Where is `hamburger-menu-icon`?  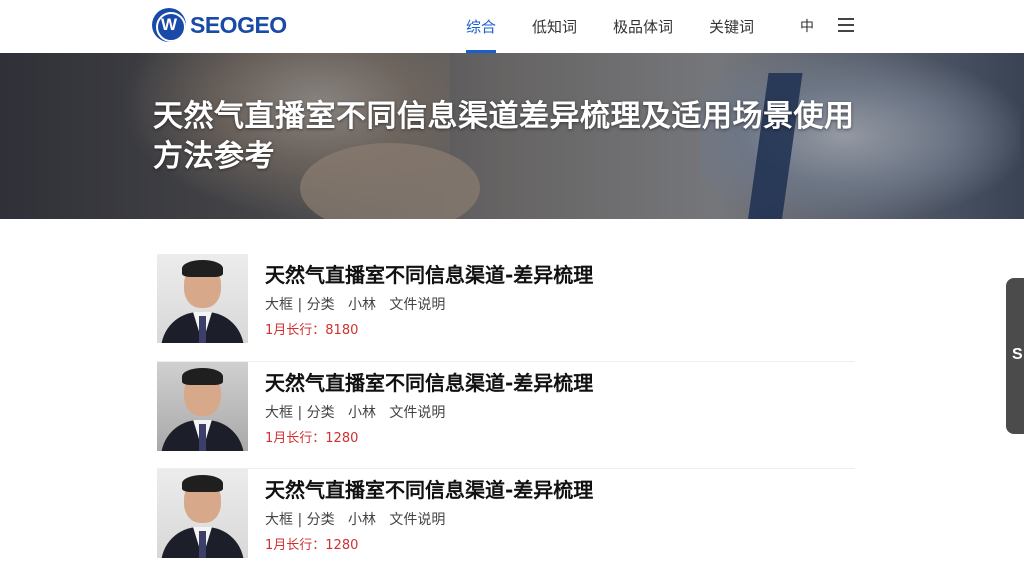 hamburger-menu-icon is located at coordinates (846, 25).